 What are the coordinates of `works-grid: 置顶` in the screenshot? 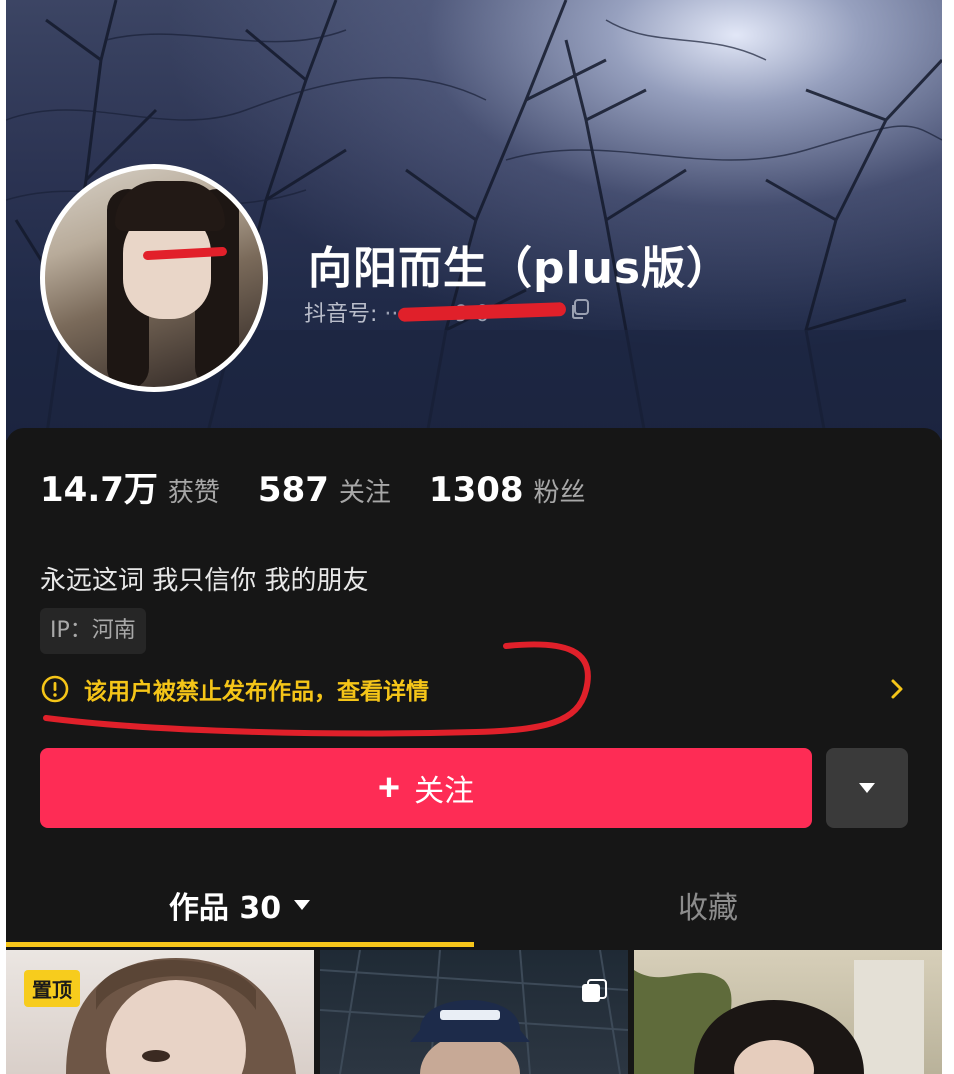 It's located at (474, 1012).